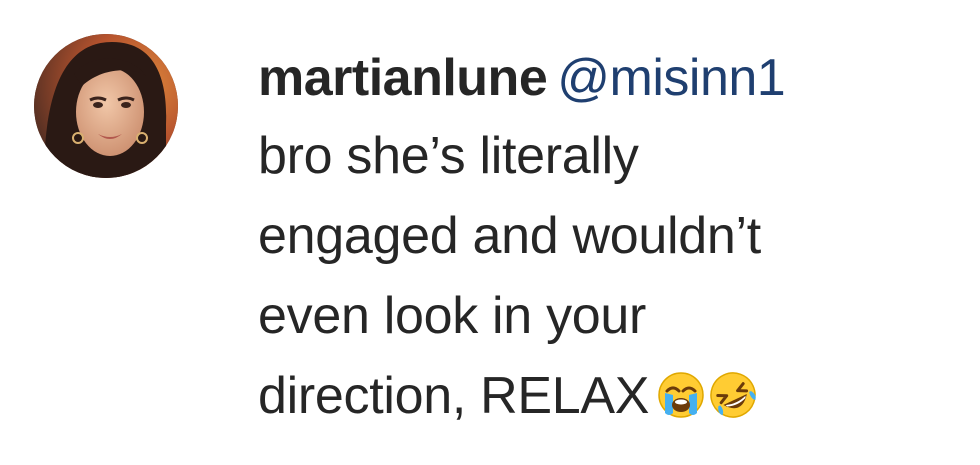  I want to click on comment-text-line: even look in your, so click(452, 316).